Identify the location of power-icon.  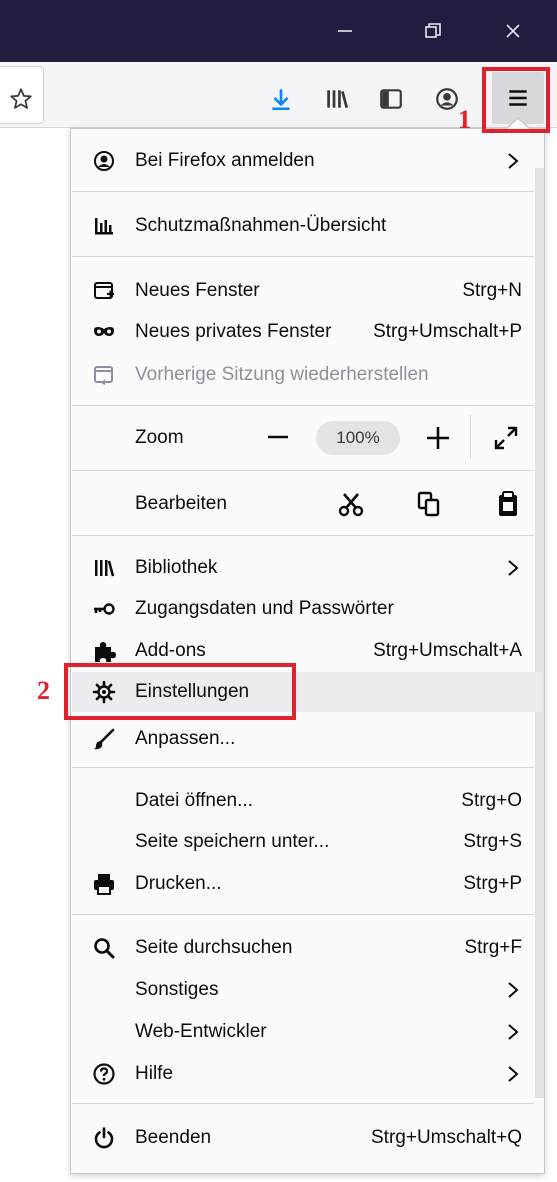
(104, 1138).